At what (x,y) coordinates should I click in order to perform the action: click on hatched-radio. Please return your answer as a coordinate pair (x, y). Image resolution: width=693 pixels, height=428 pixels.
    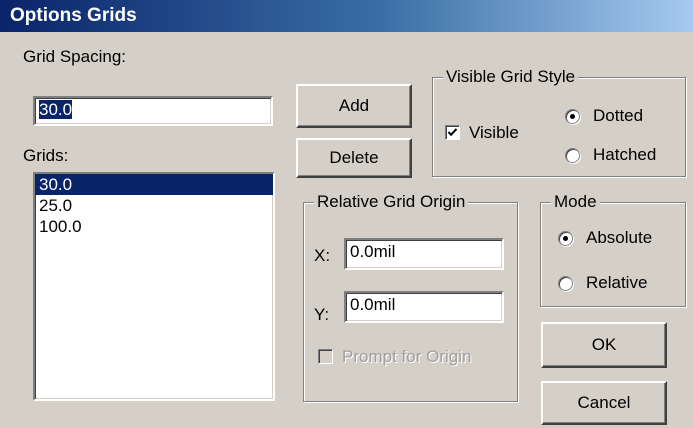
    Looking at the image, I should click on (572, 155).